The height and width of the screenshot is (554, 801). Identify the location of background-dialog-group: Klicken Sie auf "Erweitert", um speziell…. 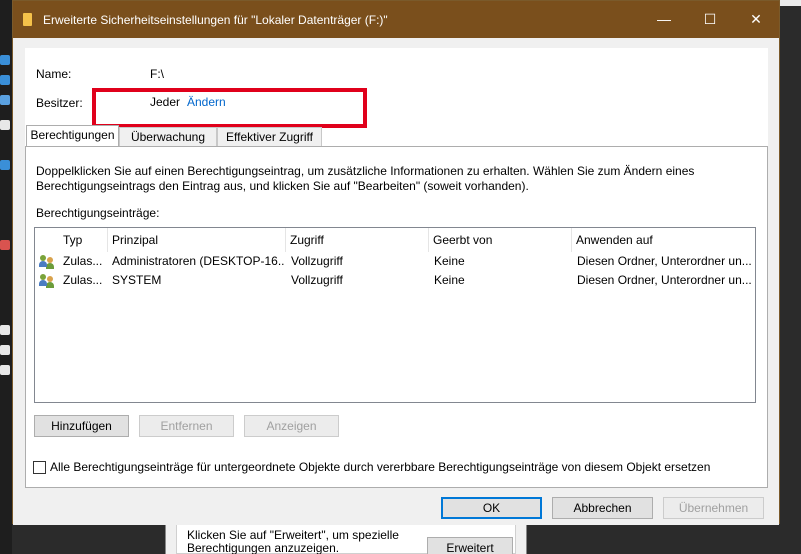
(346, 539).